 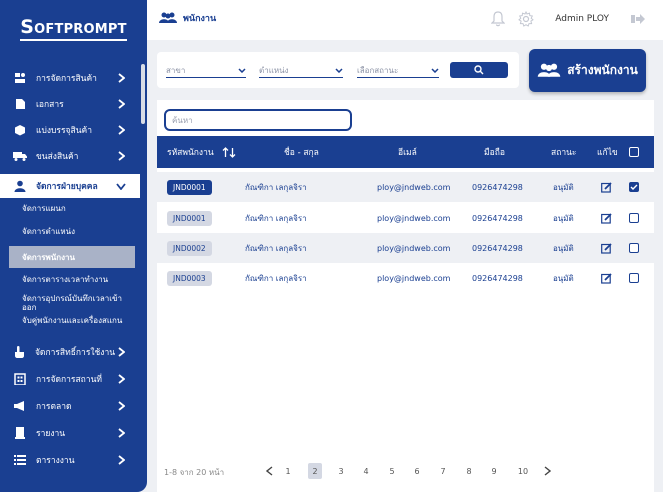 I want to click on product-icon, so click(x=20, y=78).